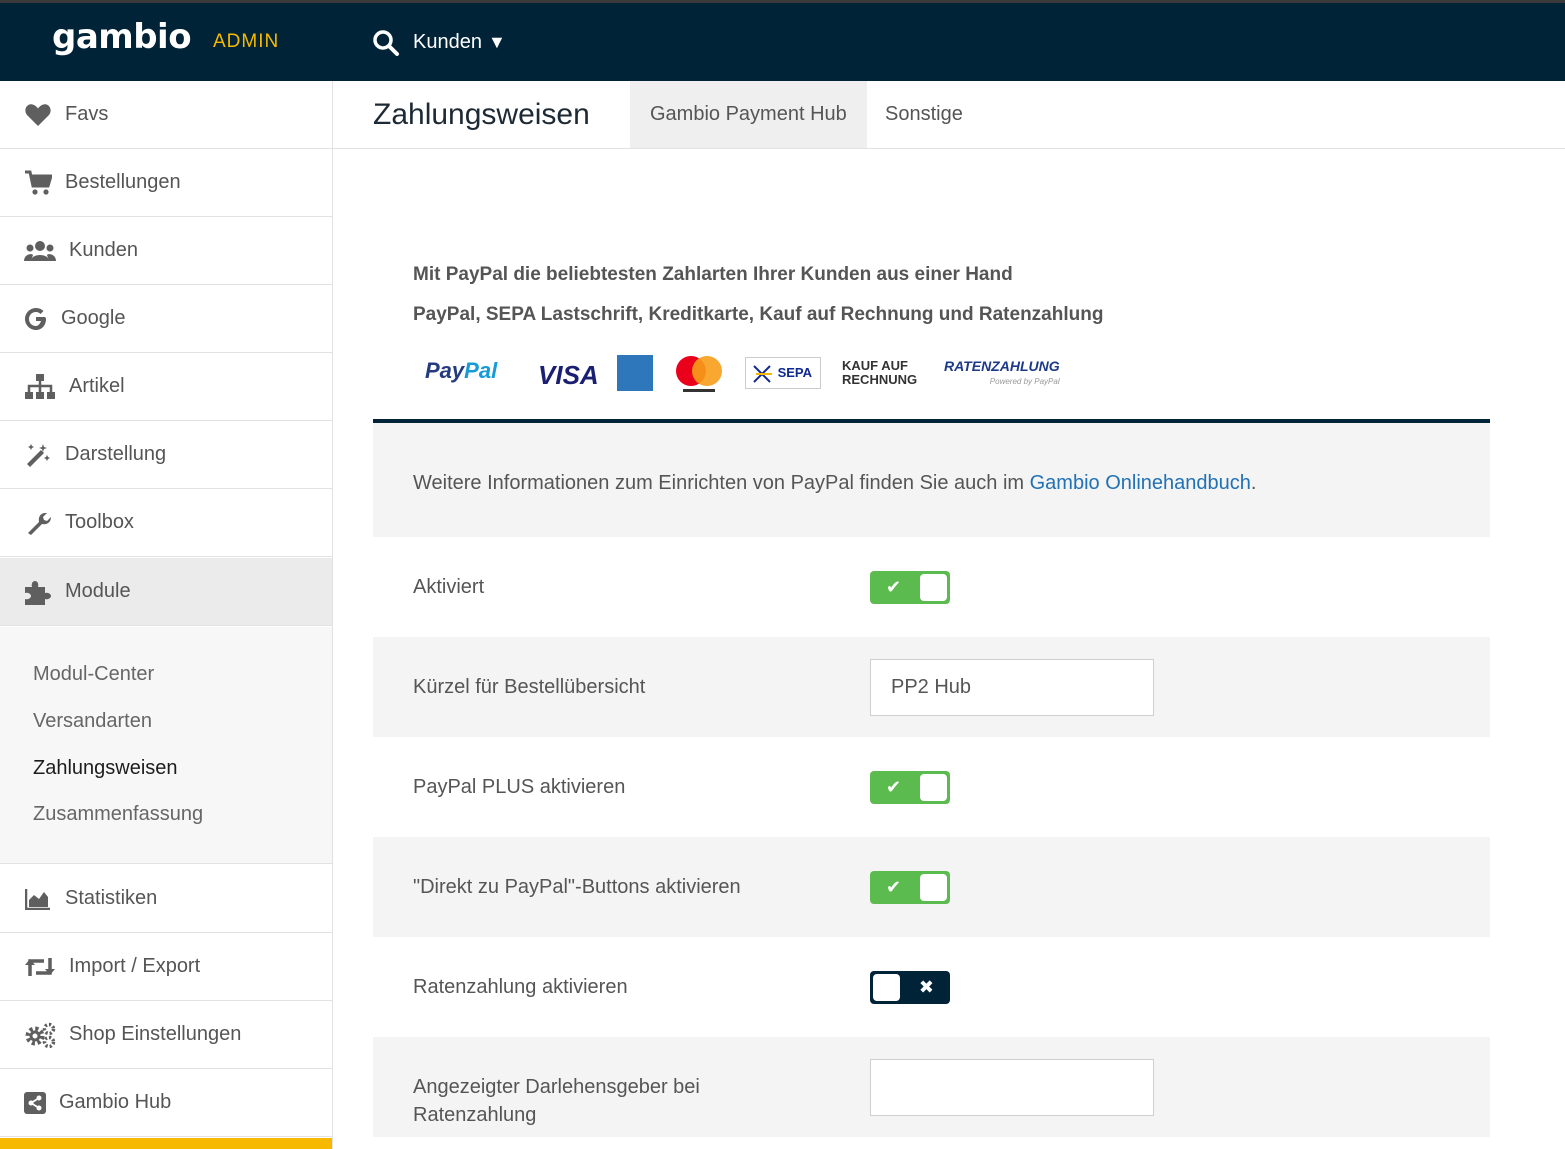  What do you see at coordinates (449, 587) in the screenshot?
I see `setting-label: Aktiviert` at bounding box center [449, 587].